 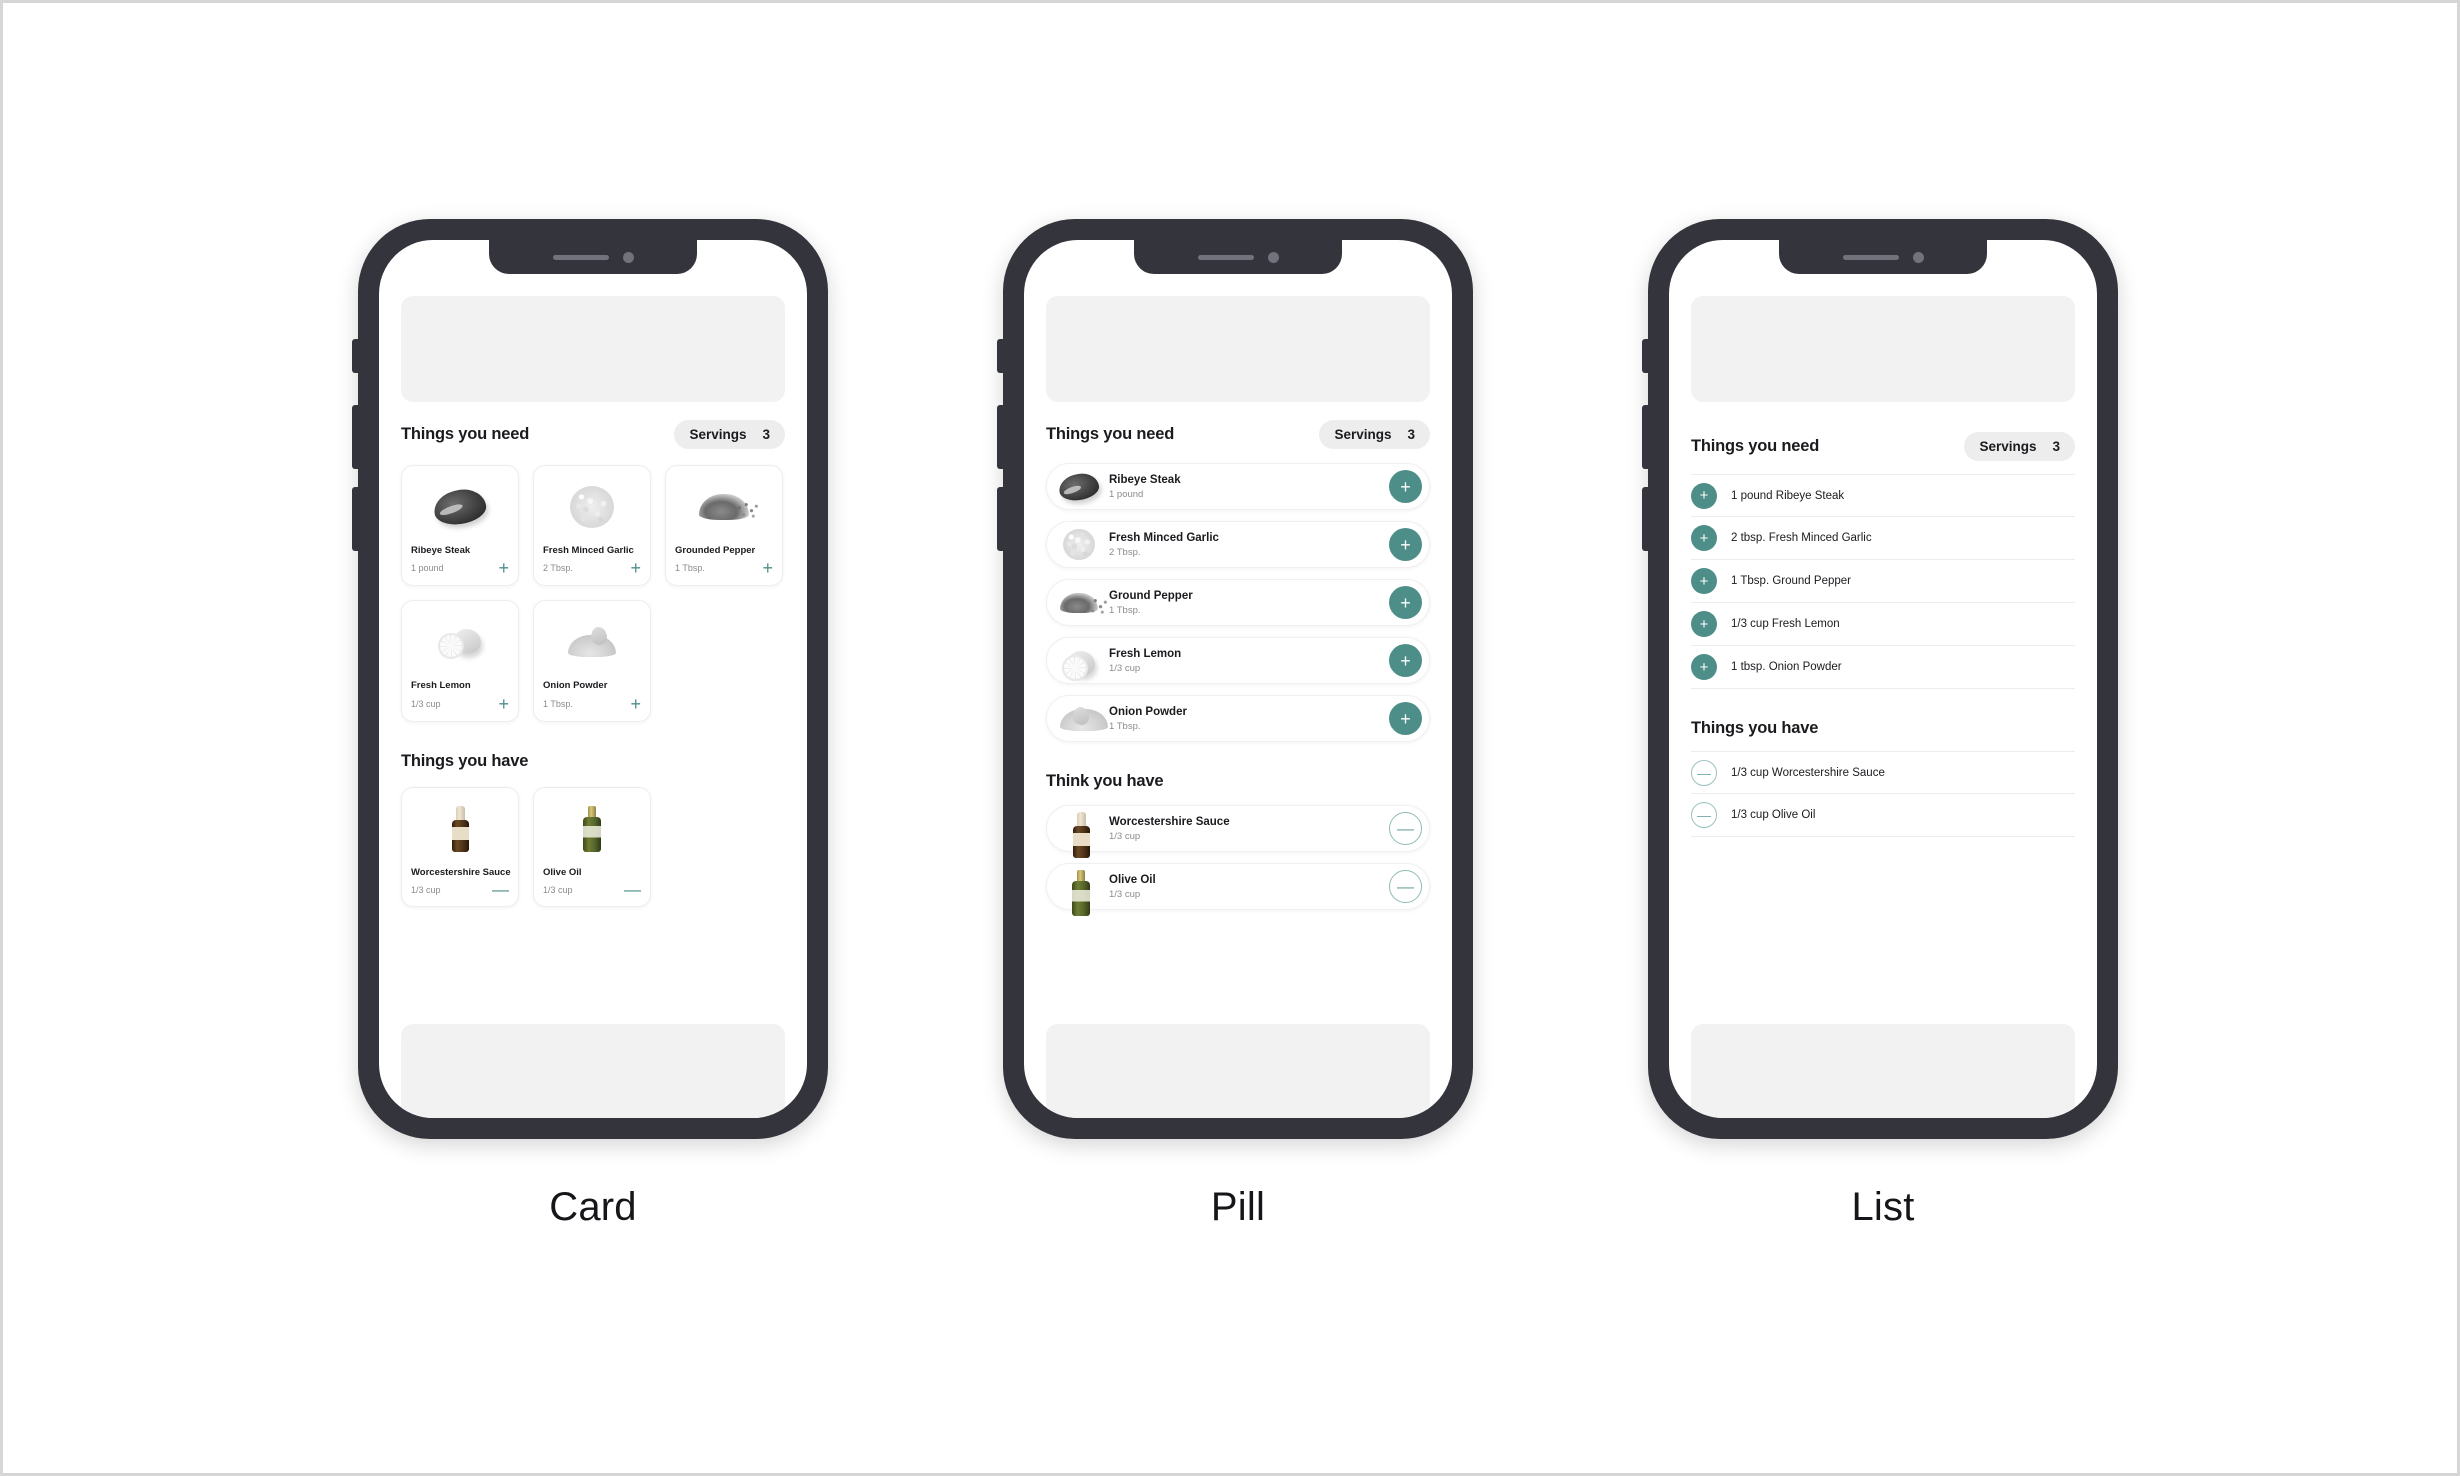 I want to click on ingredient-pill-row: Ribeye Steak 1 pound +, so click(x=1238, y=486).